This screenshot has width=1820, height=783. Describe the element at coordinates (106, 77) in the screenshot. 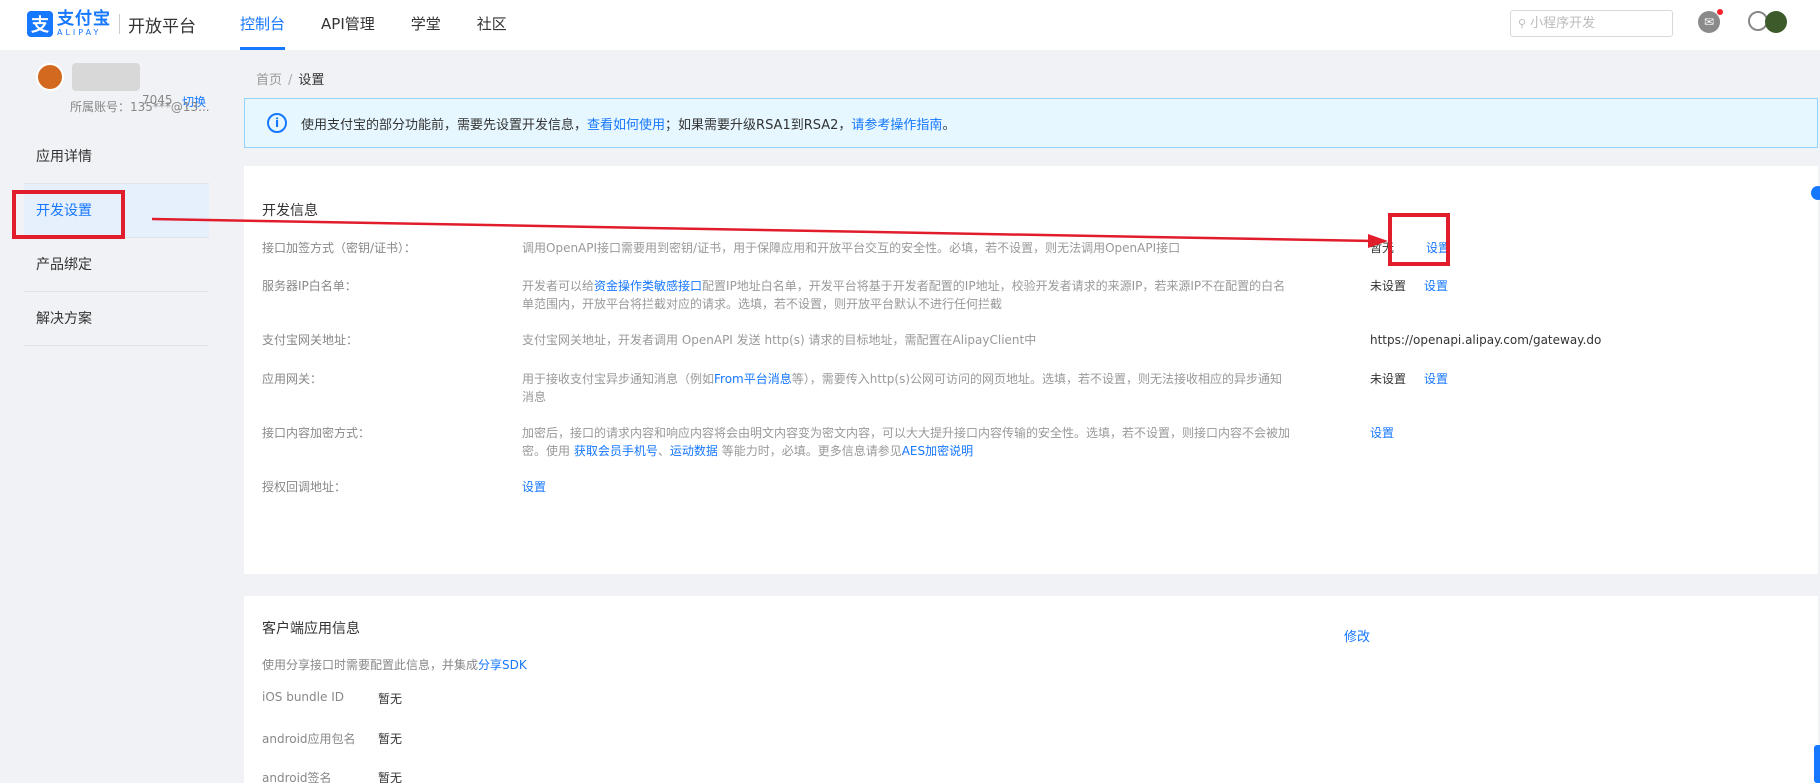

I see `app-name-redacted` at that location.